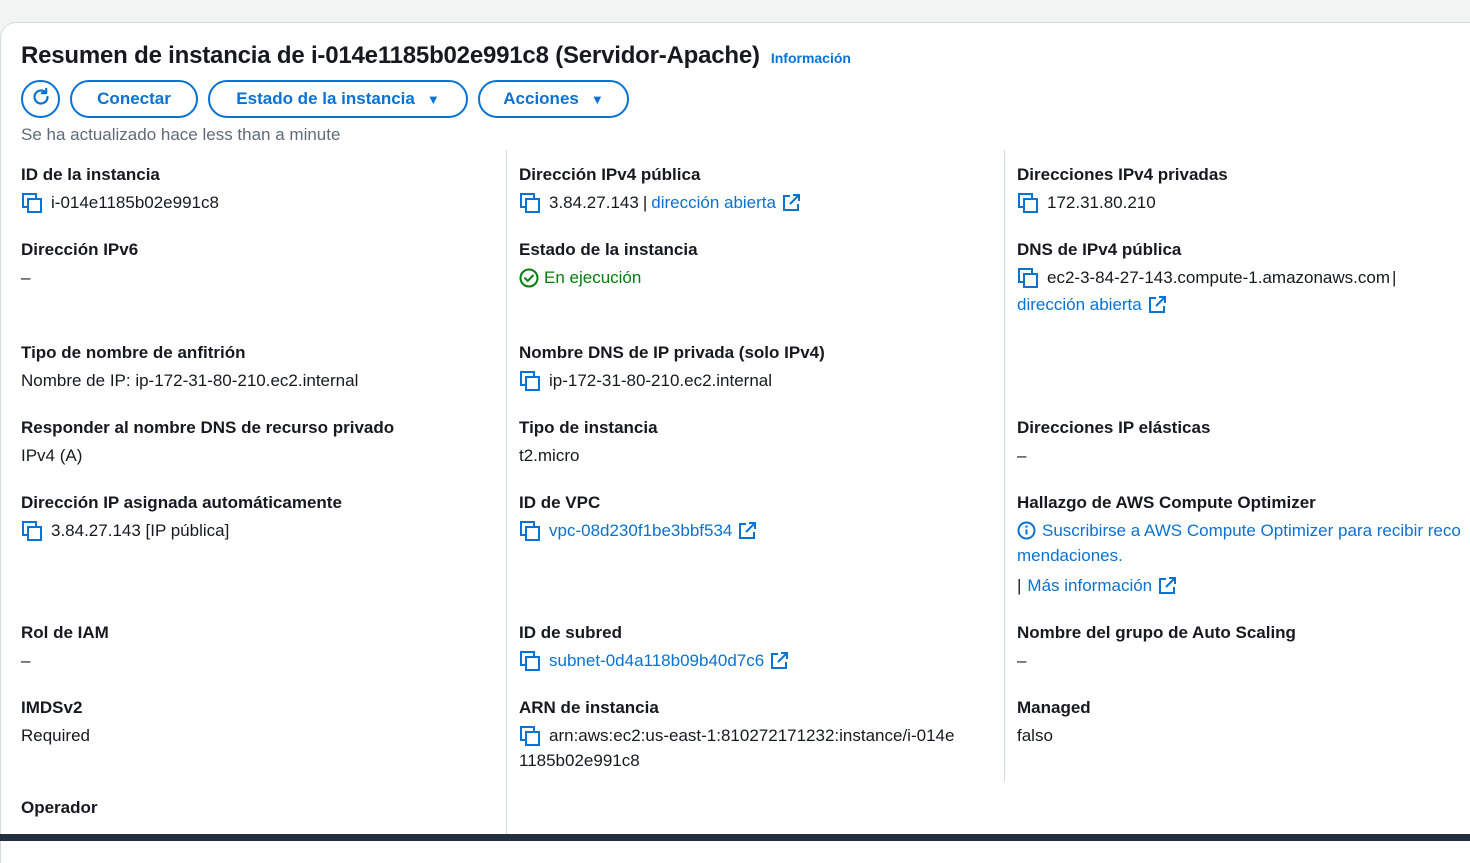 The height and width of the screenshot is (863, 1470). I want to click on actions-button: Acciones ▼, so click(553, 99).